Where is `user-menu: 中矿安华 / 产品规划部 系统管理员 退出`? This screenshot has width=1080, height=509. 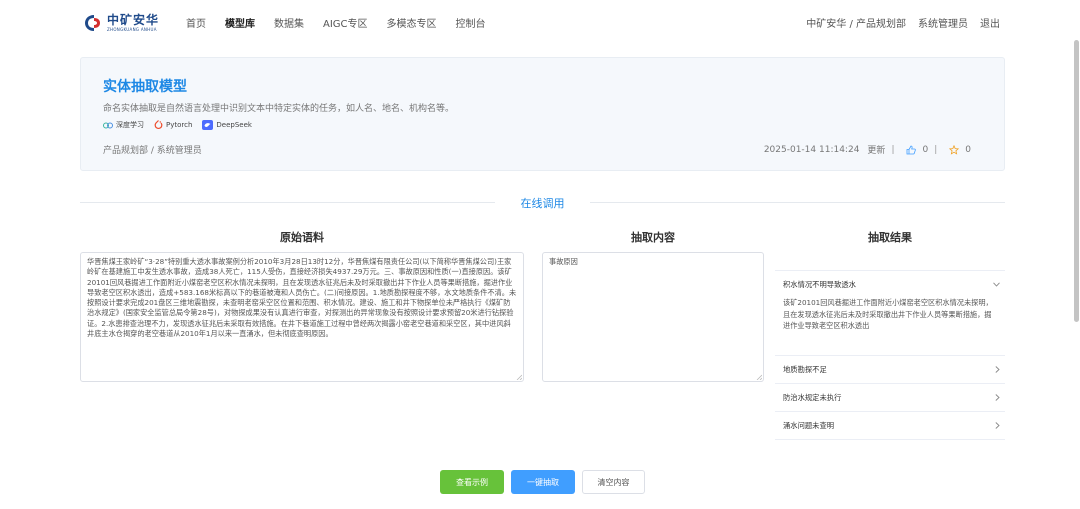 user-menu: 中矿安华 / 产品规划部 系统管理员 退出 is located at coordinates (897, 22).